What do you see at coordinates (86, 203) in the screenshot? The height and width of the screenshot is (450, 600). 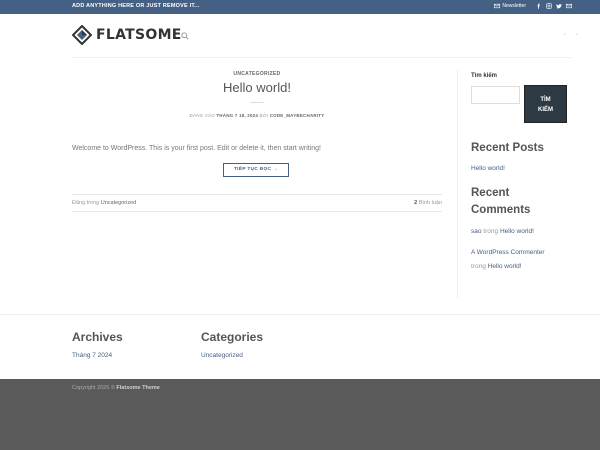 I see `post-footer-prefix: Đăng trong` at bounding box center [86, 203].